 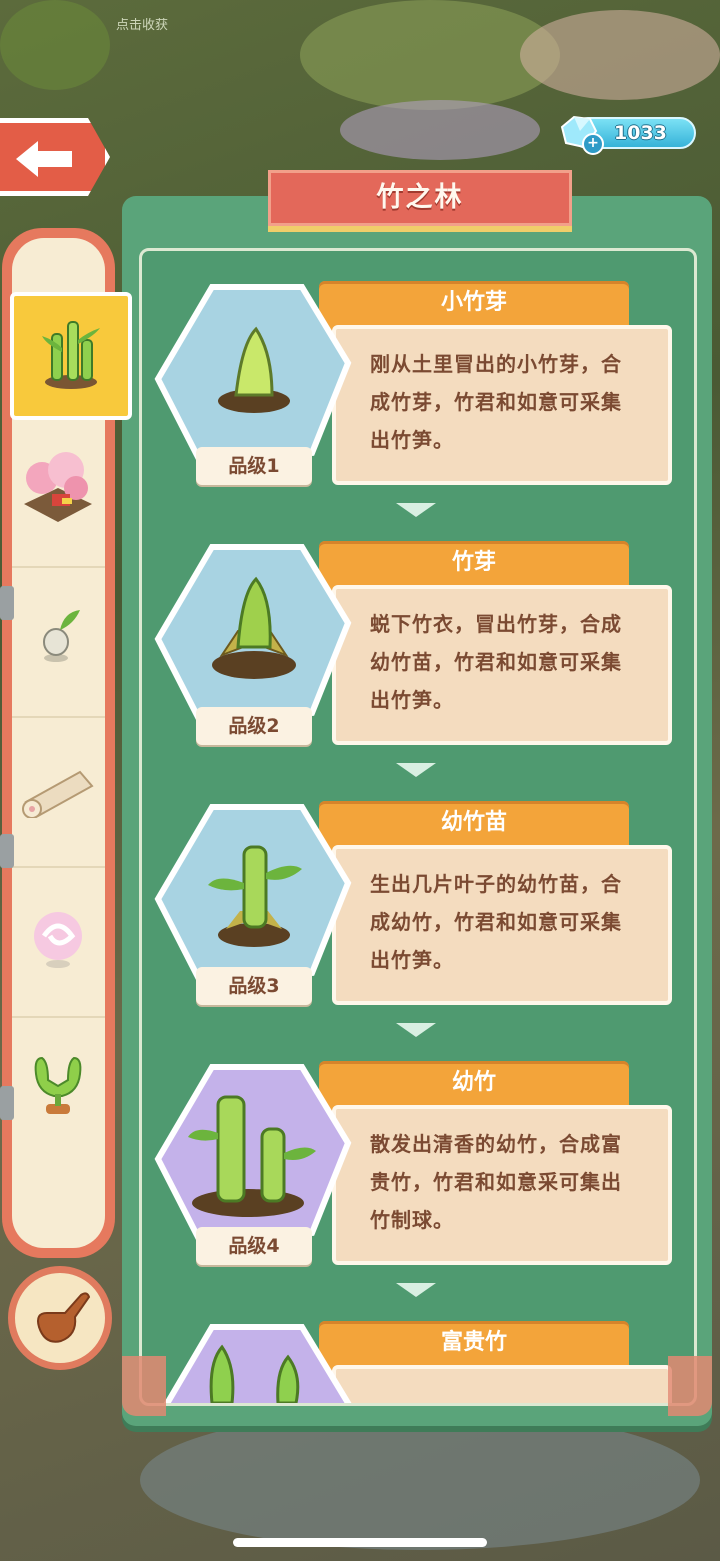 What do you see at coordinates (257, 1363) in the screenshot?
I see `lucky-bamboo-icon` at bounding box center [257, 1363].